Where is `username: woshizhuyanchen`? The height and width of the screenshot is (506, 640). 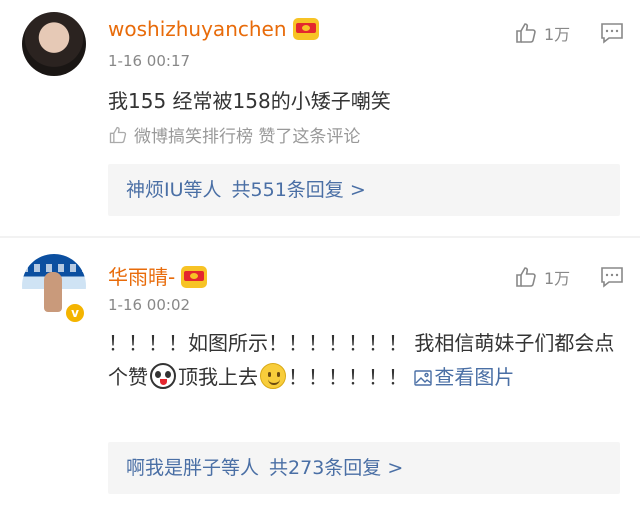
username: woshizhuyanchen is located at coordinates (213, 29).